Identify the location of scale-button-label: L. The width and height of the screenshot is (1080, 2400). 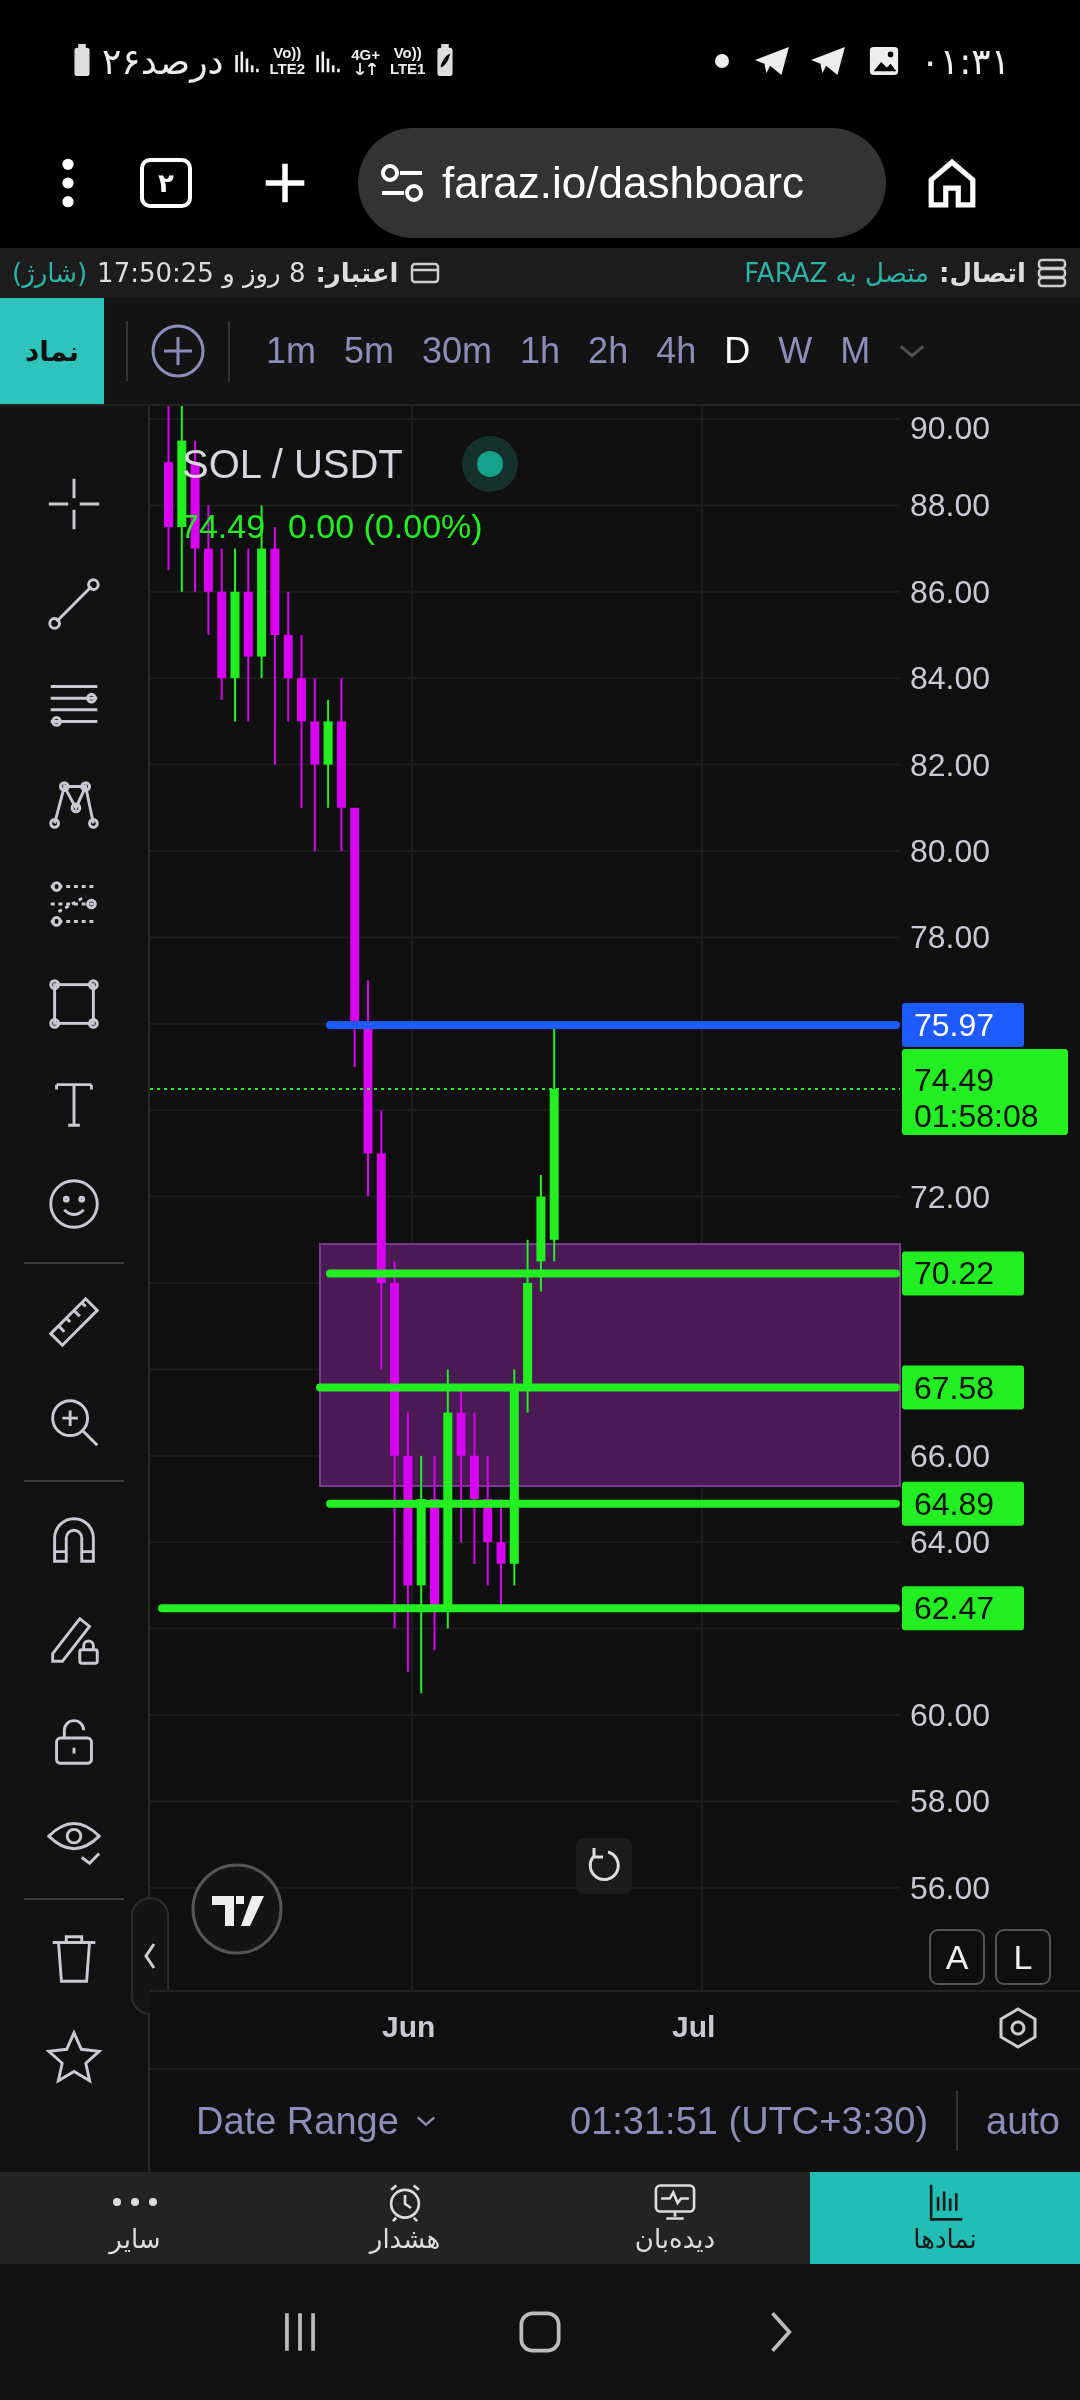
(1023, 1957).